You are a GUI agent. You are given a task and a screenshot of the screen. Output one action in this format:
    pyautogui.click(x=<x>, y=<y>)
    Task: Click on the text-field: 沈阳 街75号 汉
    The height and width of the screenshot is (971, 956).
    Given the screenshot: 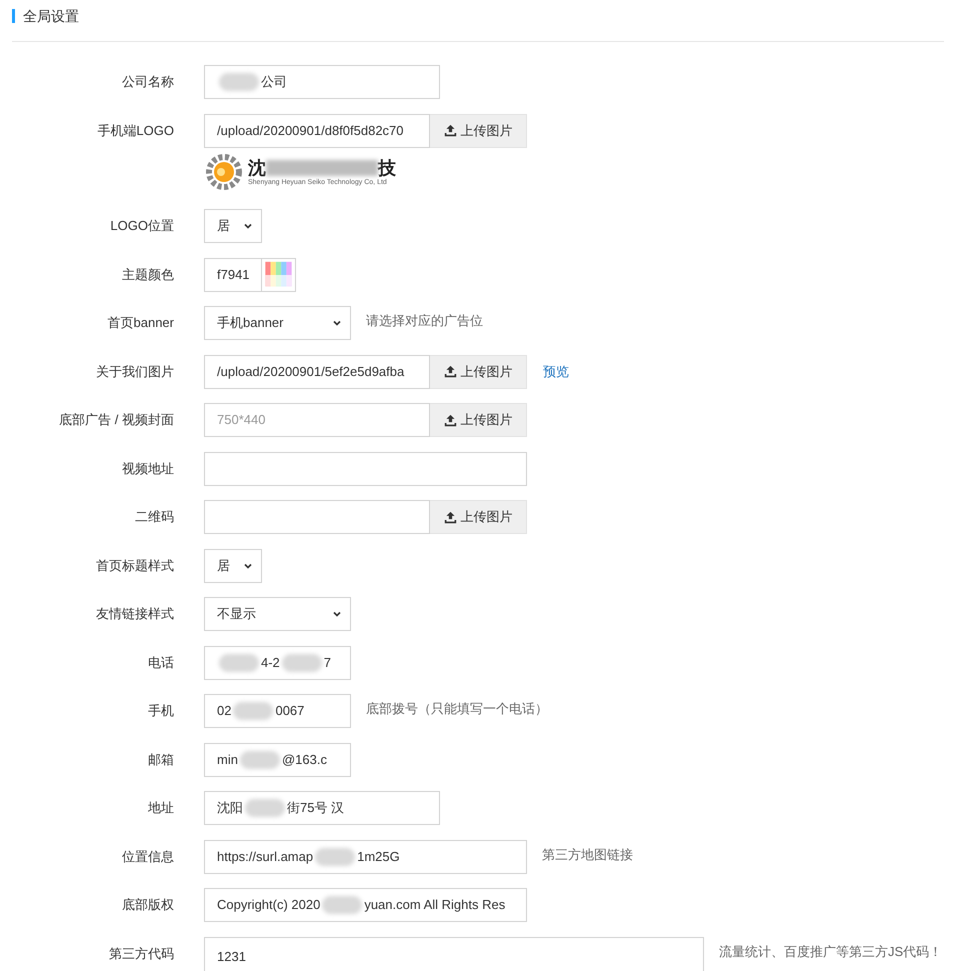 What is the action you would take?
    pyautogui.click(x=322, y=808)
    